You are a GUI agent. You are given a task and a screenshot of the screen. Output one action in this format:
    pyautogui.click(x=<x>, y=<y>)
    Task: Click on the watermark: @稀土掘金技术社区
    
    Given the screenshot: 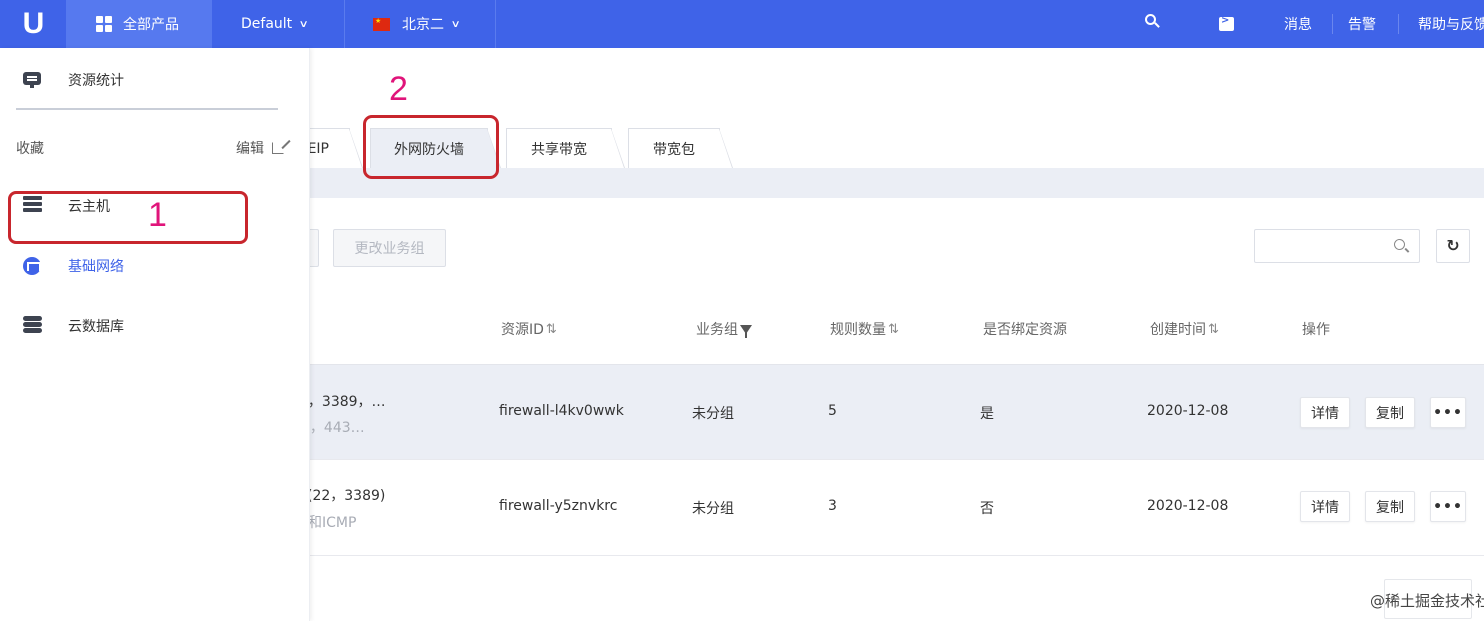 What is the action you would take?
    pyautogui.click(x=1427, y=601)
    